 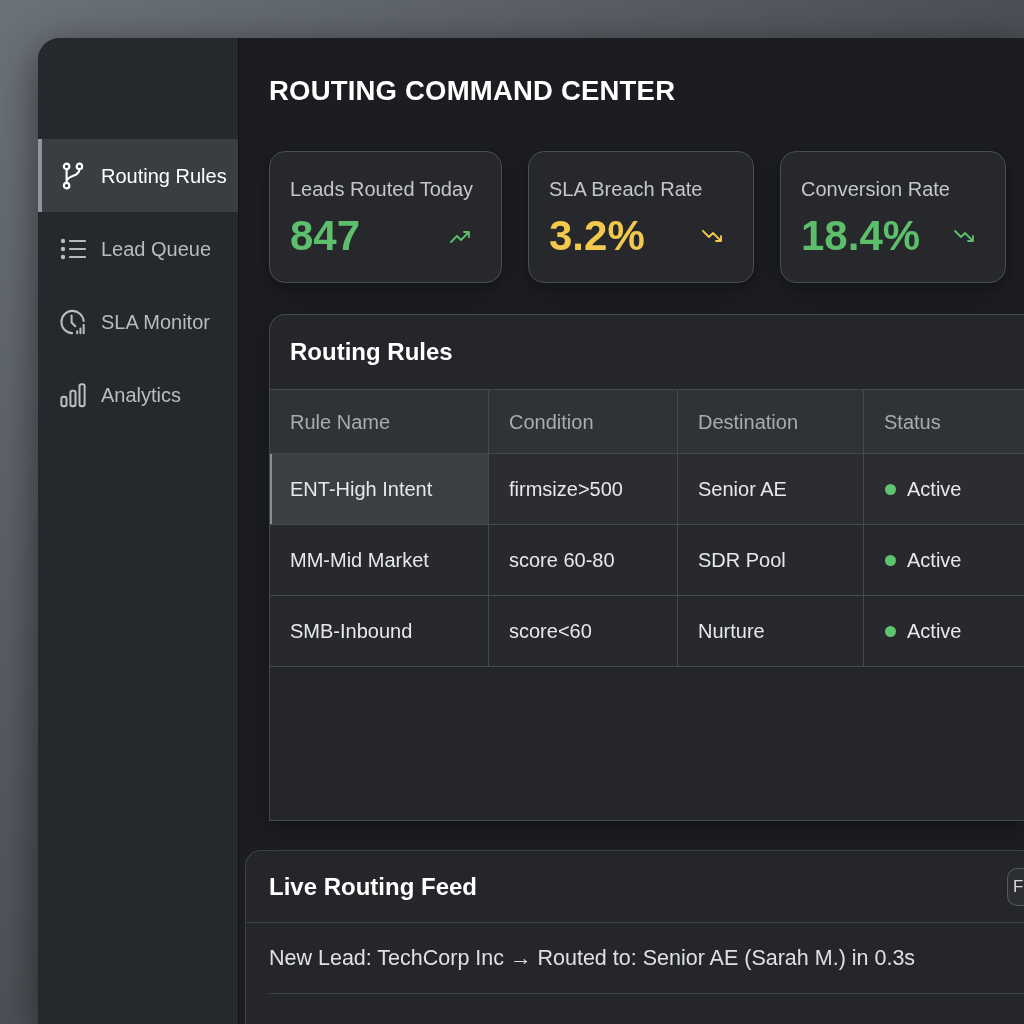 What do you see at coordinates (771, 631) in the screenshot?
I see `table-cell: Nurture` at bounding box center [771, 631].